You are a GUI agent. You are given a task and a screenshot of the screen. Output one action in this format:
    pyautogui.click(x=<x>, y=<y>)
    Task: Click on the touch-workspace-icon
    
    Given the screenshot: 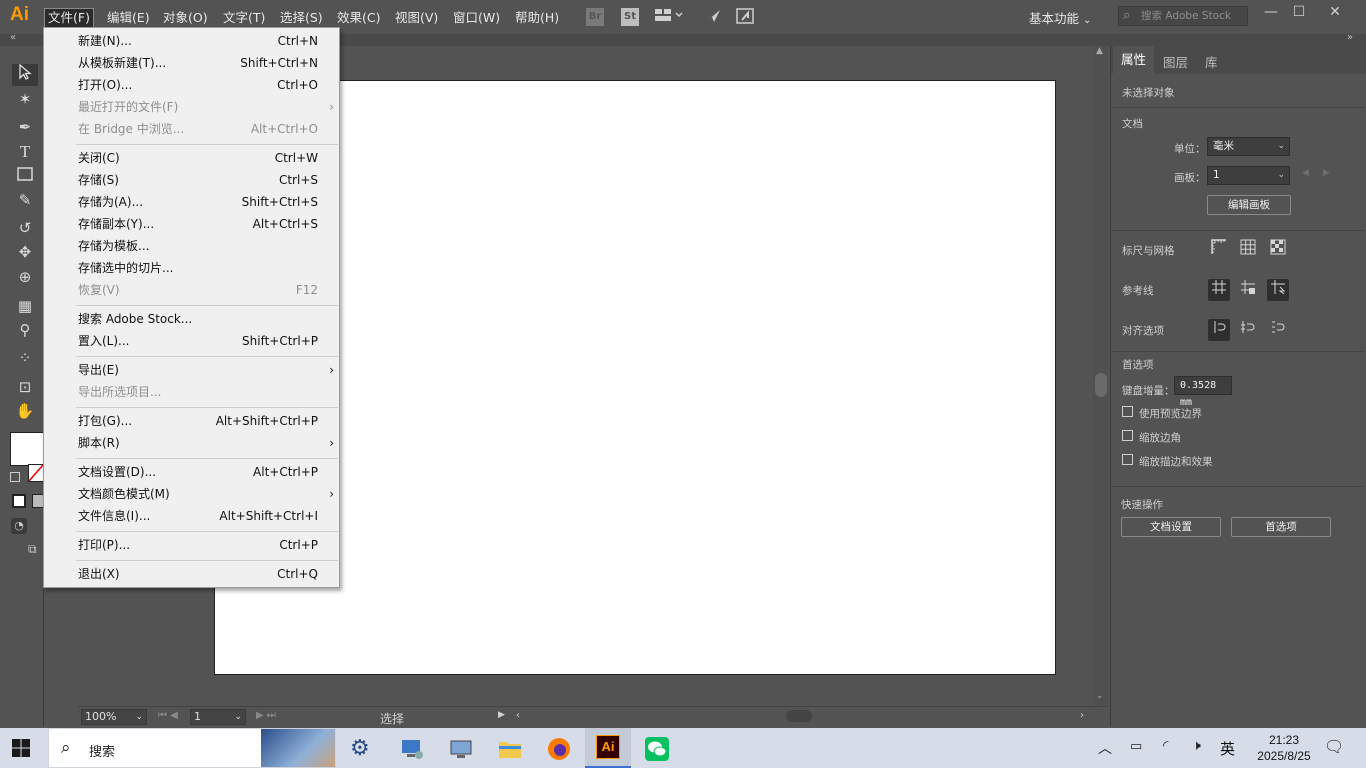 What is the action you would take?
    pyautogui.click(x=745, y=17)
    